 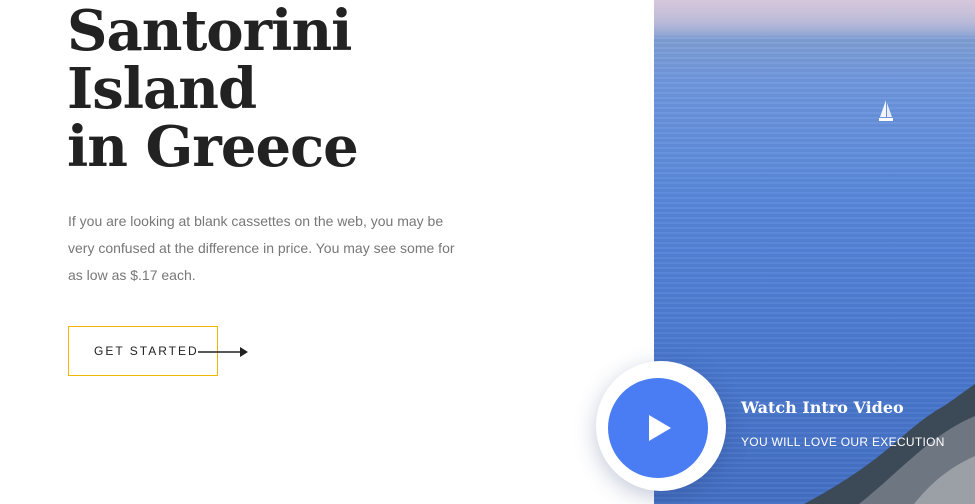 I want to click on get-started-label: GET STARTED, so click(x=146, y=351).